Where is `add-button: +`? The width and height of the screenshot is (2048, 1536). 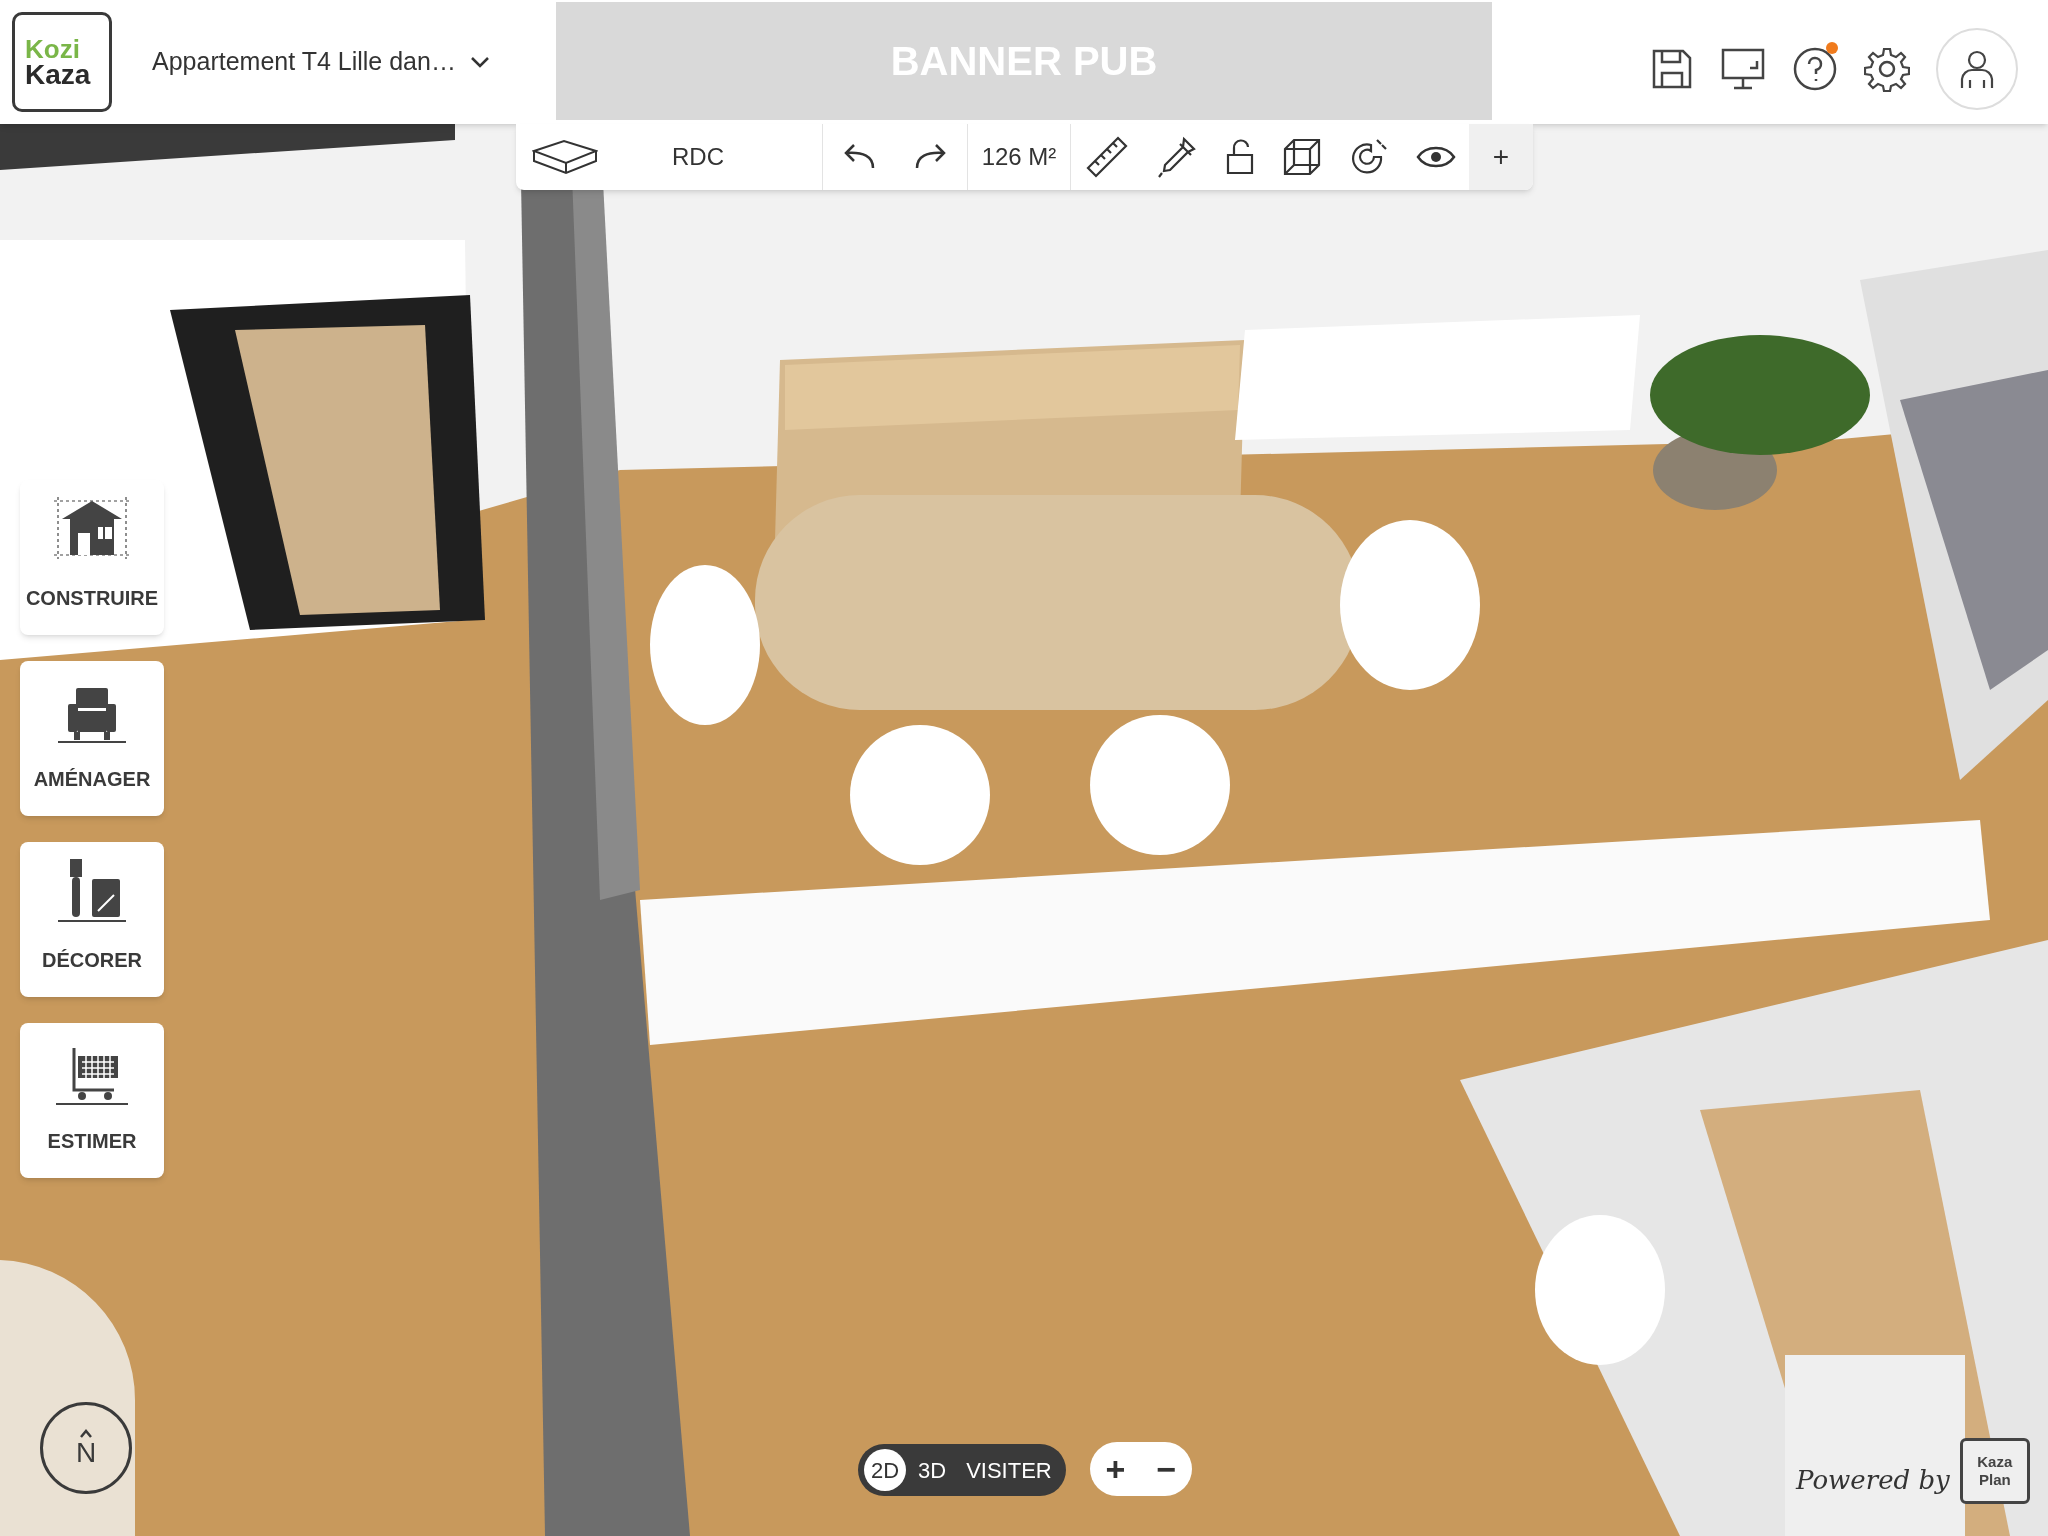
add-button: + is located at coordinates (1501, 157).